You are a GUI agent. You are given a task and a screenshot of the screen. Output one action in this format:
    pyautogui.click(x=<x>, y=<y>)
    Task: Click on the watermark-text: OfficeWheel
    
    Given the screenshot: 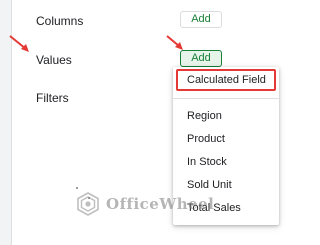 What is the action you would take?
    pyautogui.click(x=160, y=204)
    